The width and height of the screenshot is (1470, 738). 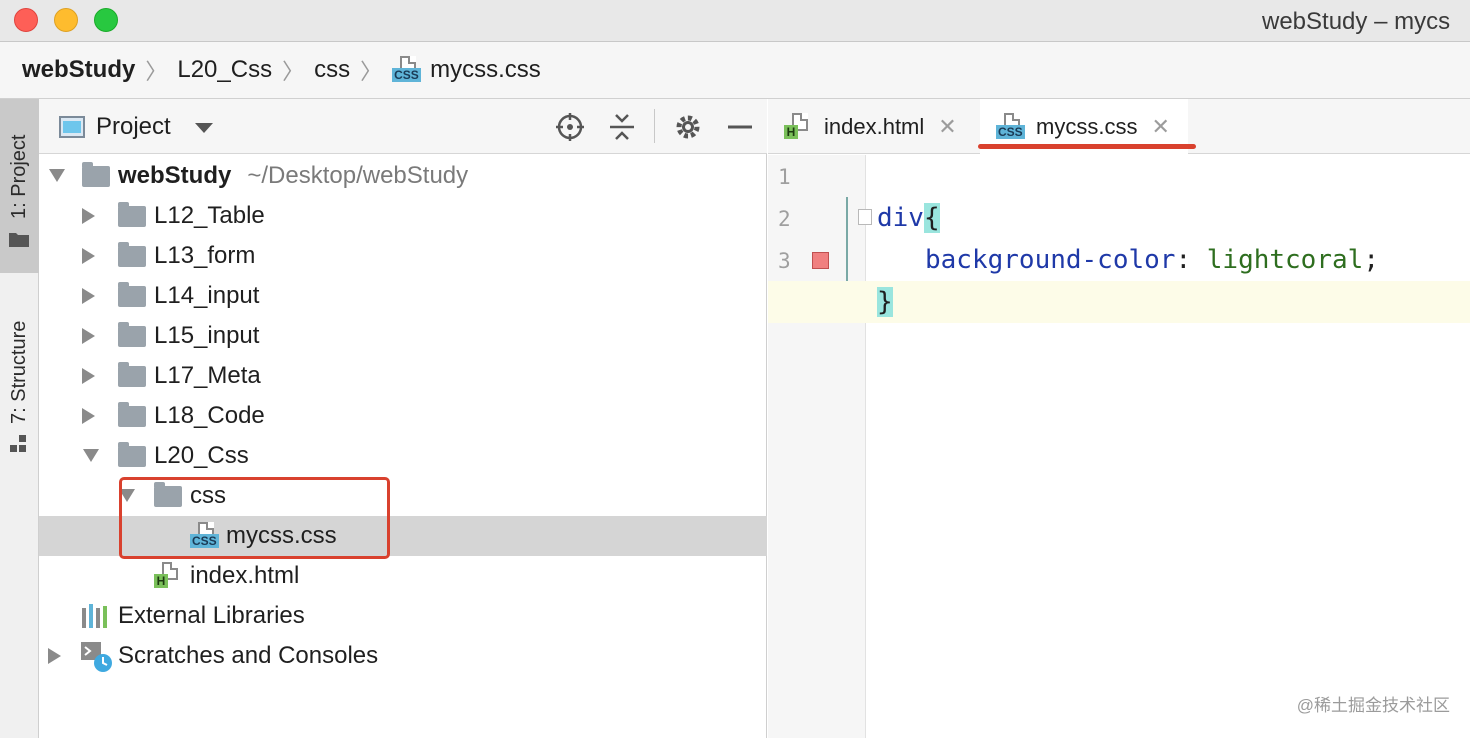 What do you see at coordinates (19, 176) in the screenshot?
I see `project-tool-label: 1: Project` at bounding box center [19, 176].